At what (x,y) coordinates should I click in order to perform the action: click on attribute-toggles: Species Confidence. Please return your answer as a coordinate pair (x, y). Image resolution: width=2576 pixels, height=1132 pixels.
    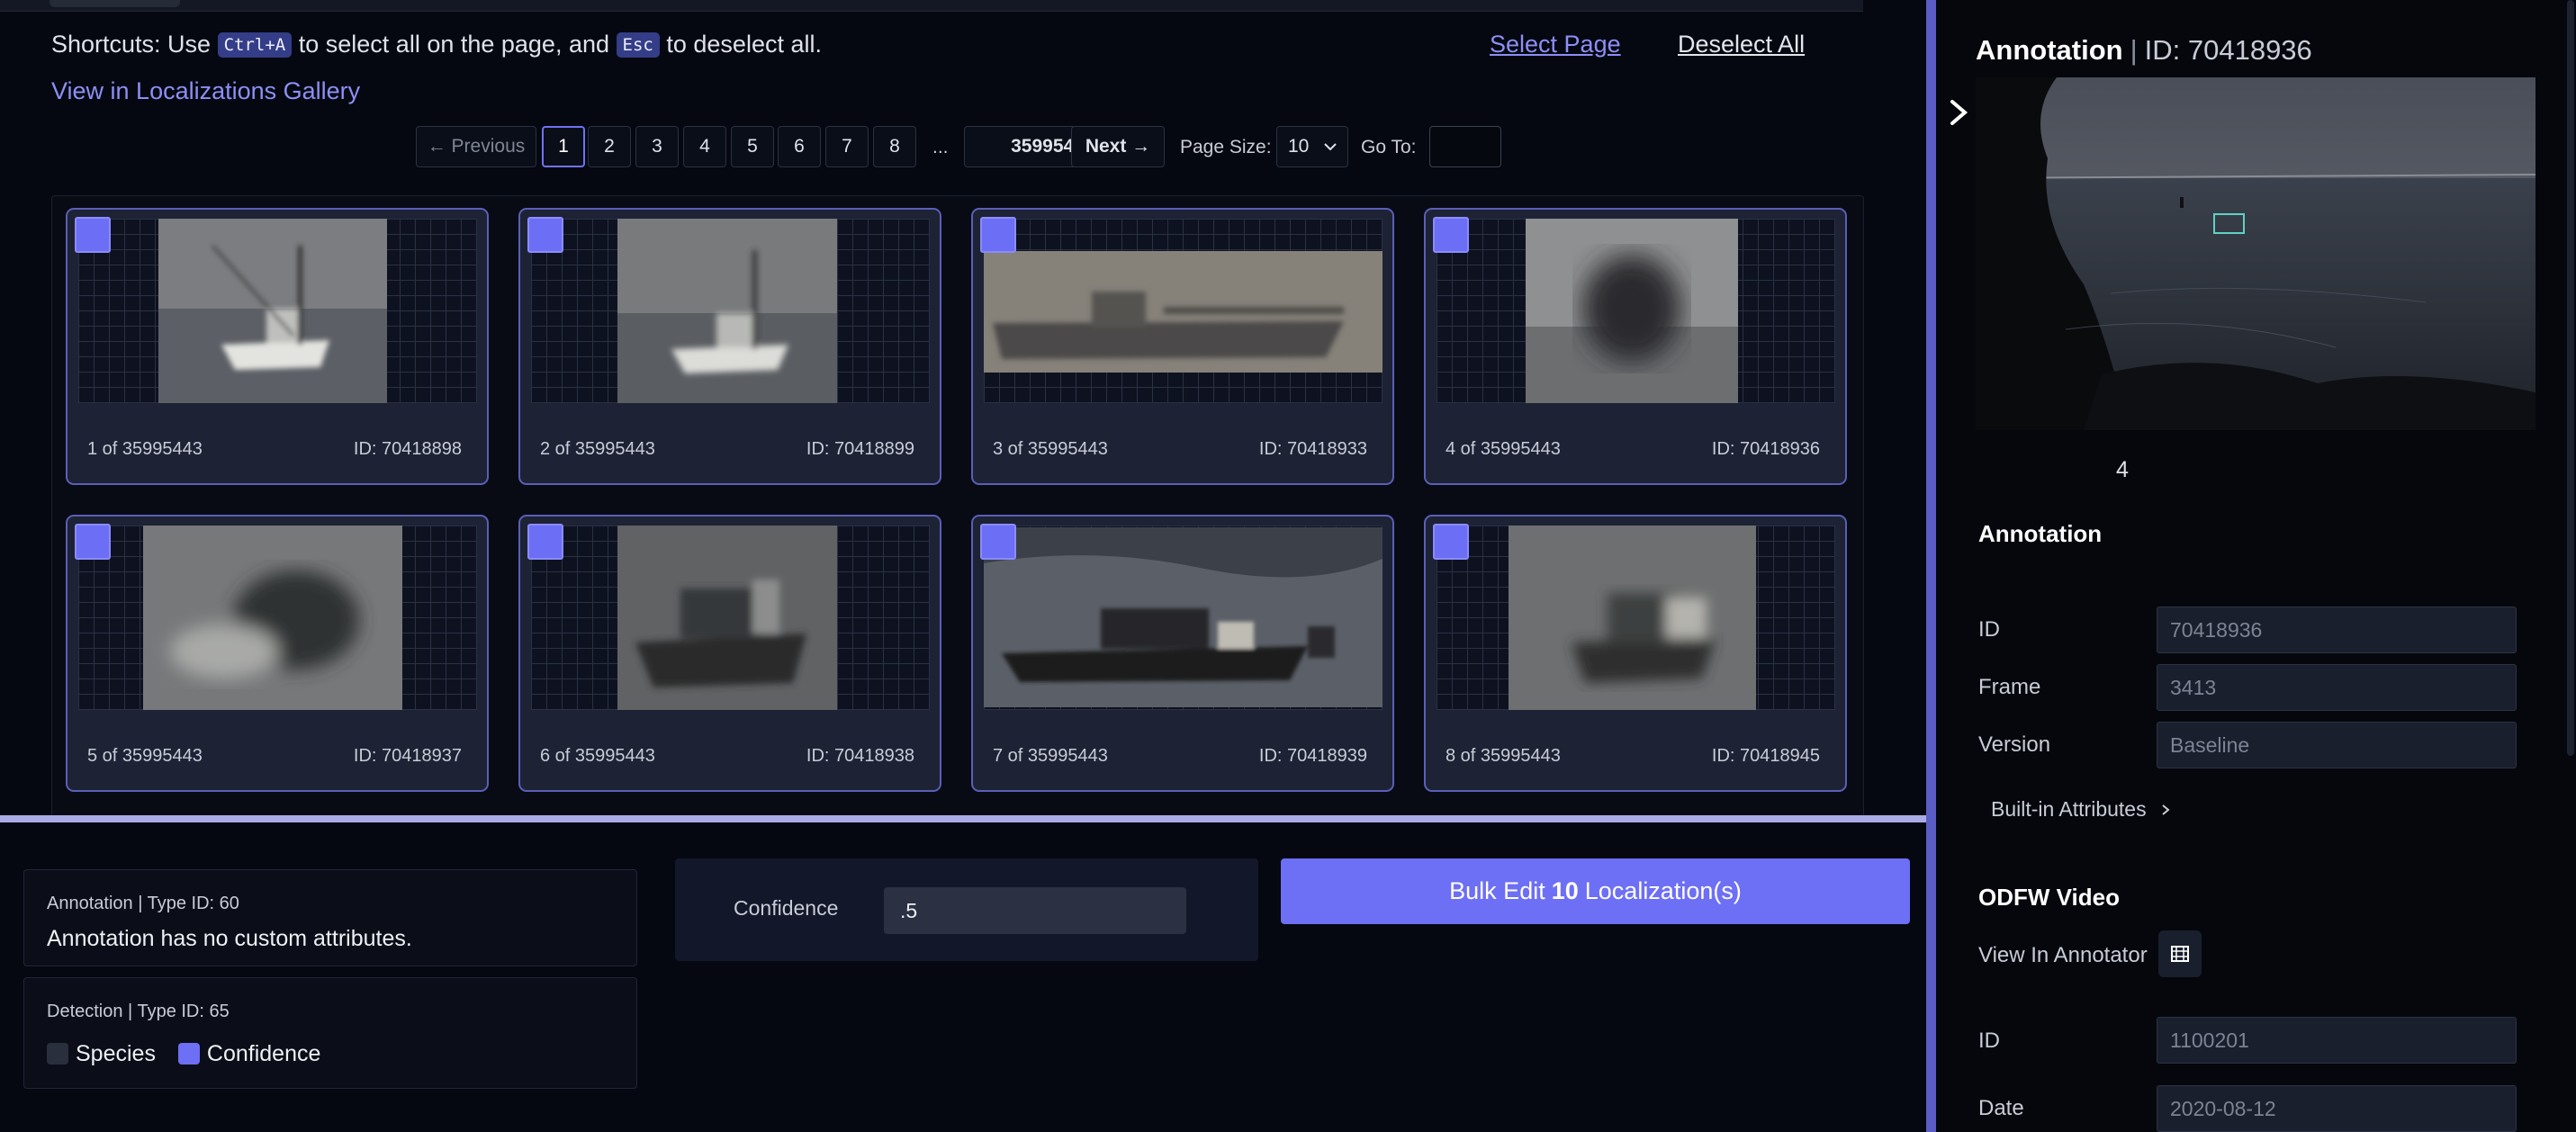
    Looking at the image, I should click on (183, 1054).